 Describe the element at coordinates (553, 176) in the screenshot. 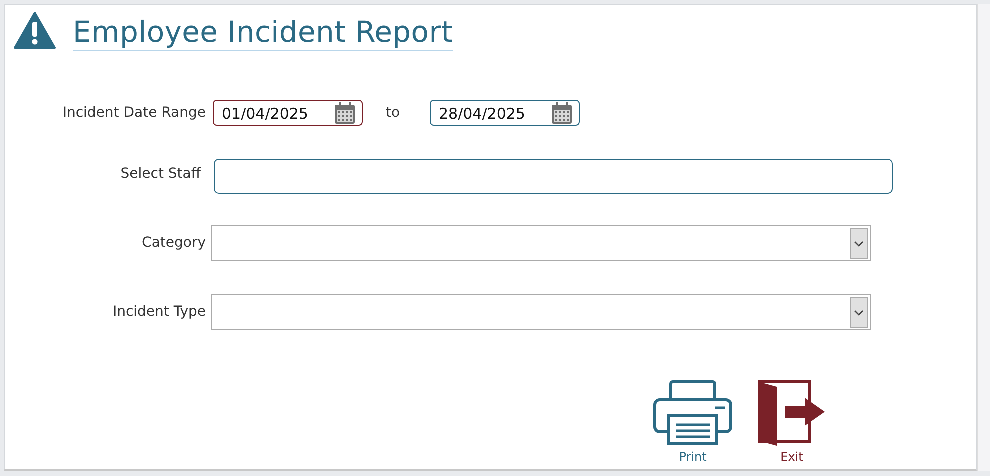

I see `staff-input-field` at that location.